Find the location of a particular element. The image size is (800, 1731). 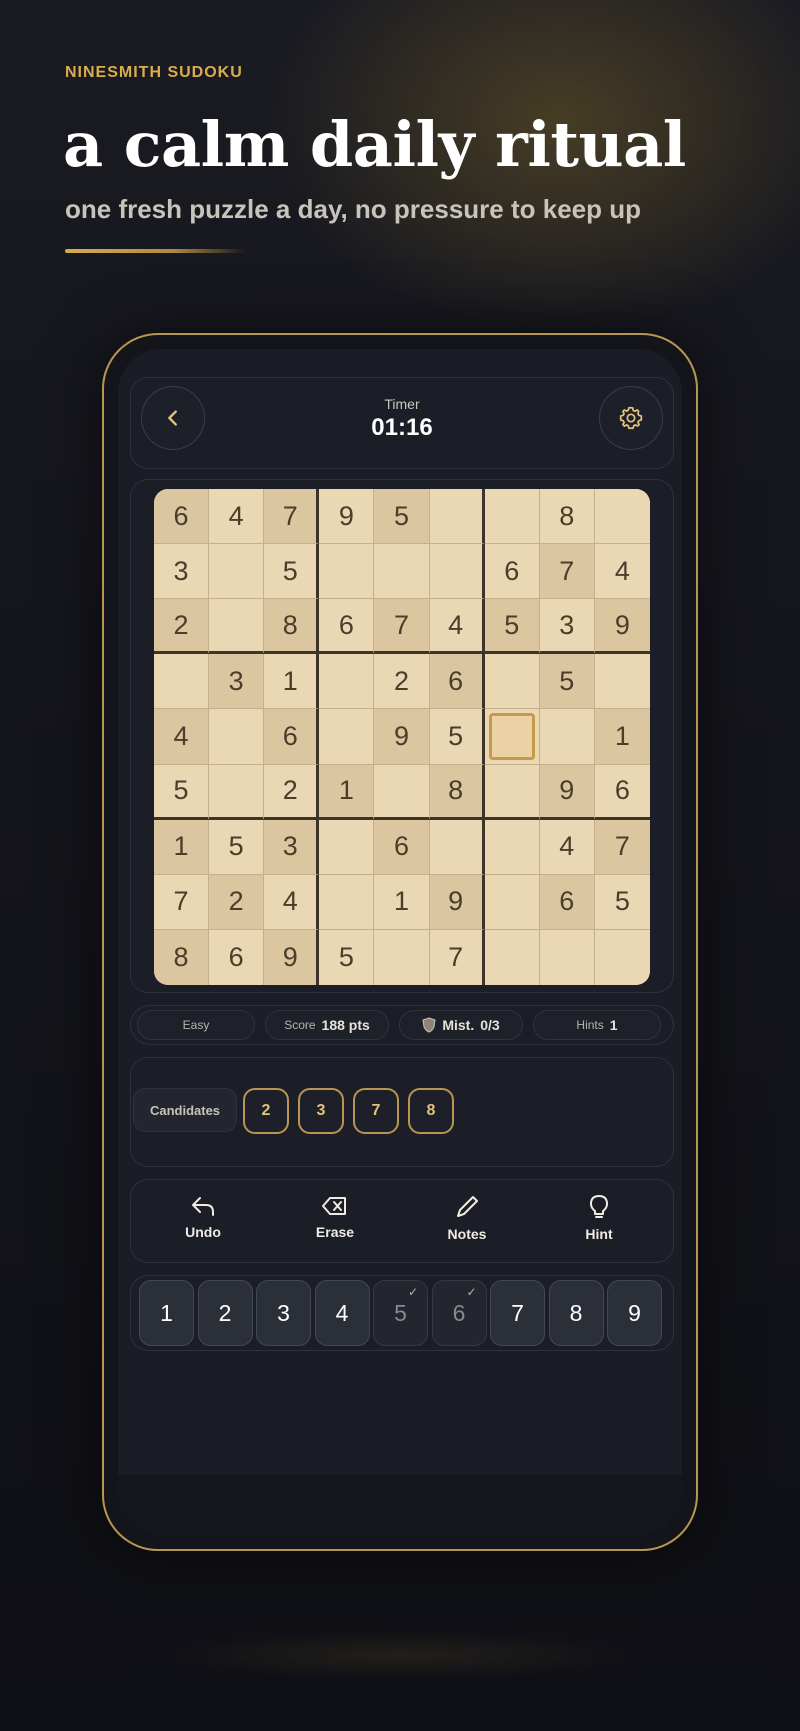

keypad-key-3: 3 is located at coordinates (283, 1313).